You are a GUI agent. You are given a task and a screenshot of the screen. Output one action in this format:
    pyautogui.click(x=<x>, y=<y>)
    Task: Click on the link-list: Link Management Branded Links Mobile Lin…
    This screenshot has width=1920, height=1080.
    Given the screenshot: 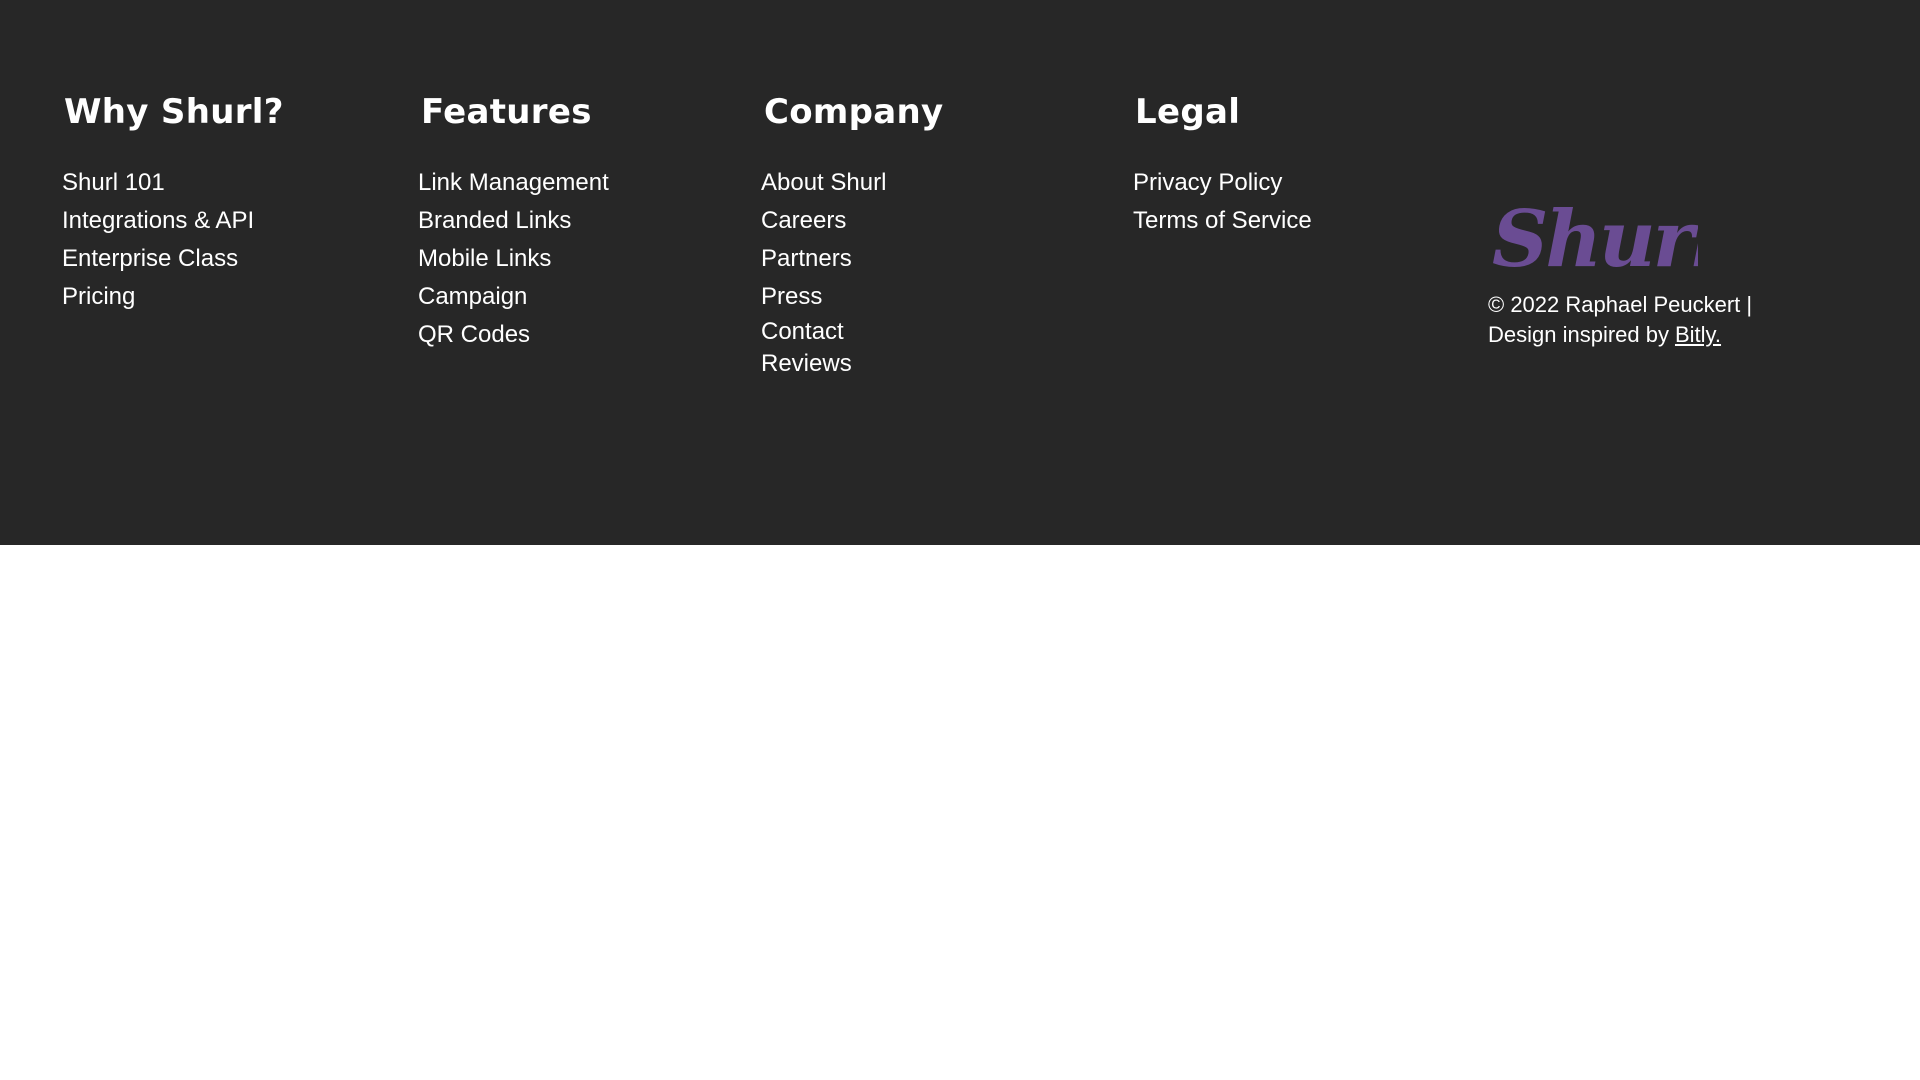 What is the action you would take?
    pyautogui.click(x=513, y=259)
    